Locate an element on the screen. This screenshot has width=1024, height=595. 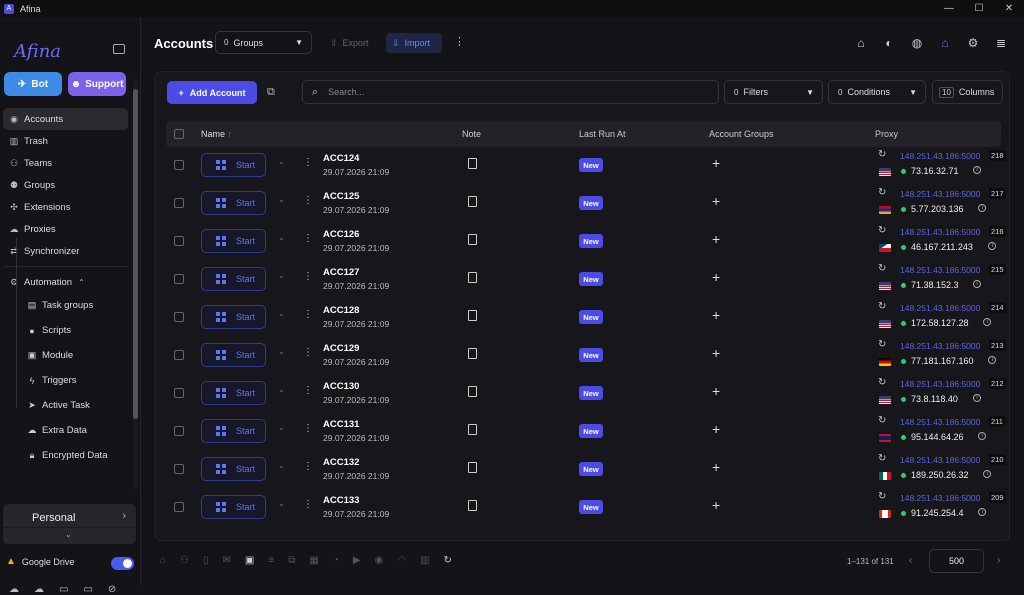
sidebar-item-triggers: ϟ Triggers is located at coordinates (65, 380).